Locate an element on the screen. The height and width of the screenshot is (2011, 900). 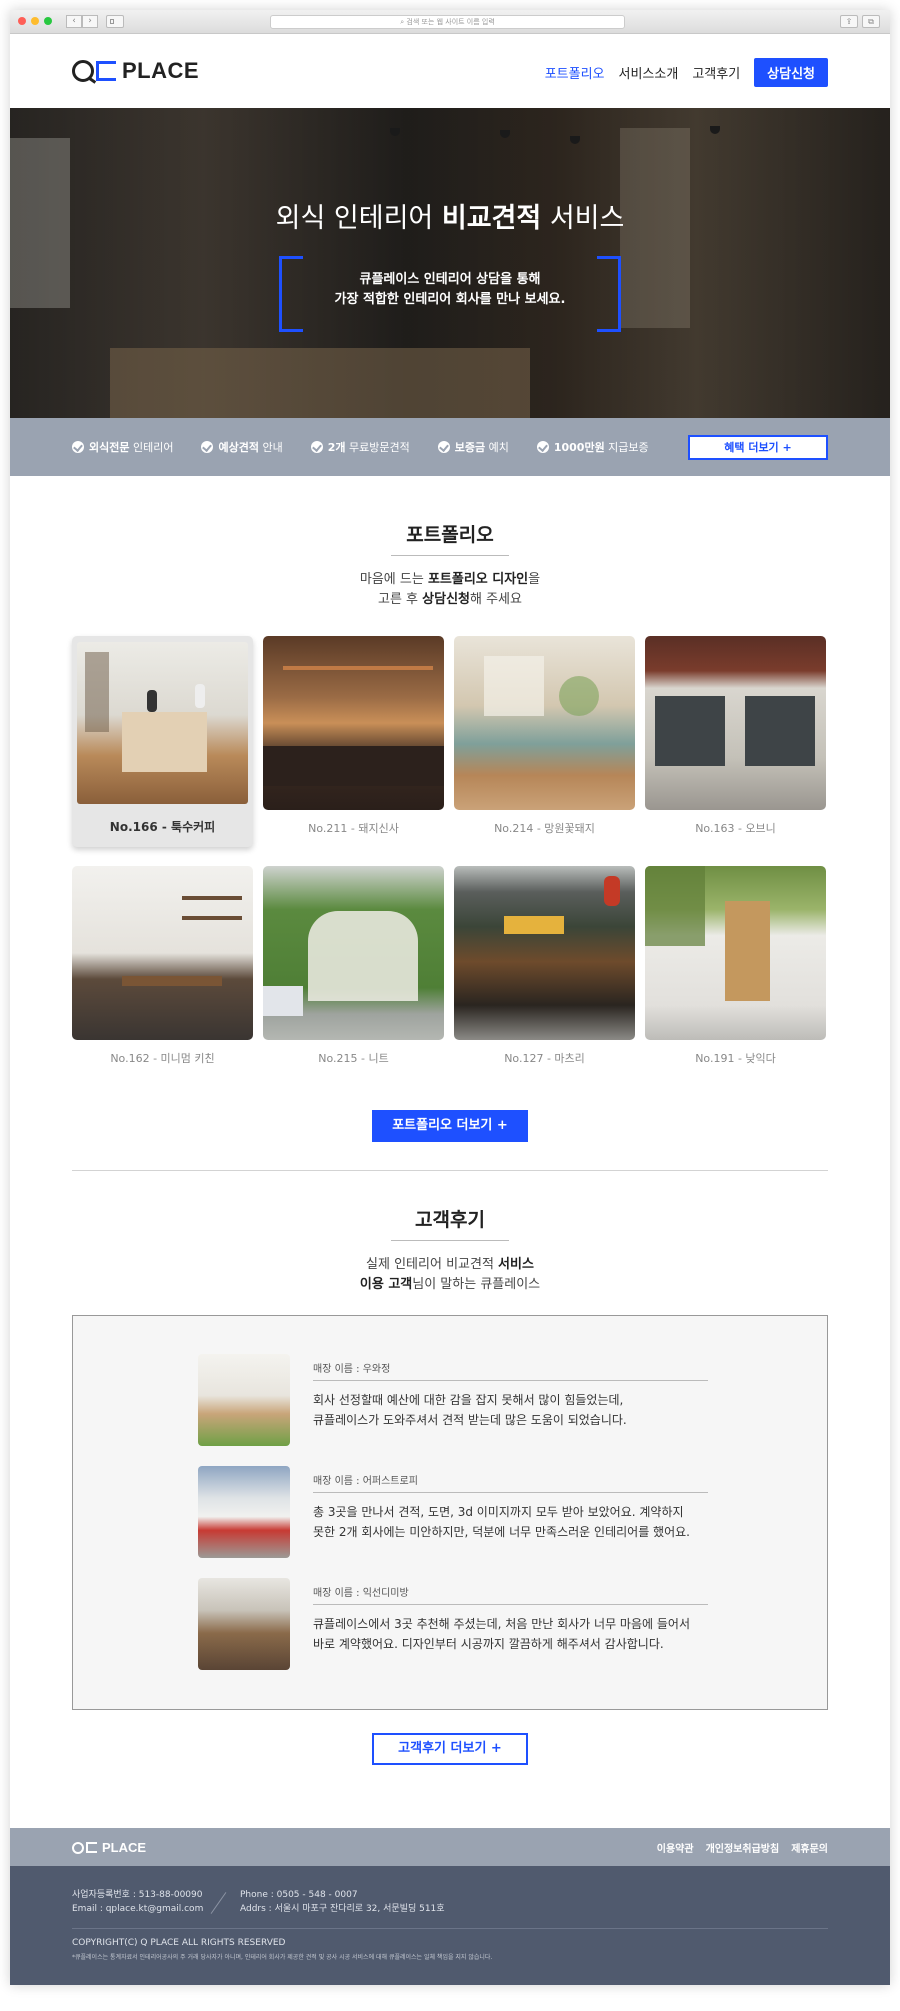
portfolio-caption: No.162 - 미니멈 키친 is located at coordinates (162, 1058).